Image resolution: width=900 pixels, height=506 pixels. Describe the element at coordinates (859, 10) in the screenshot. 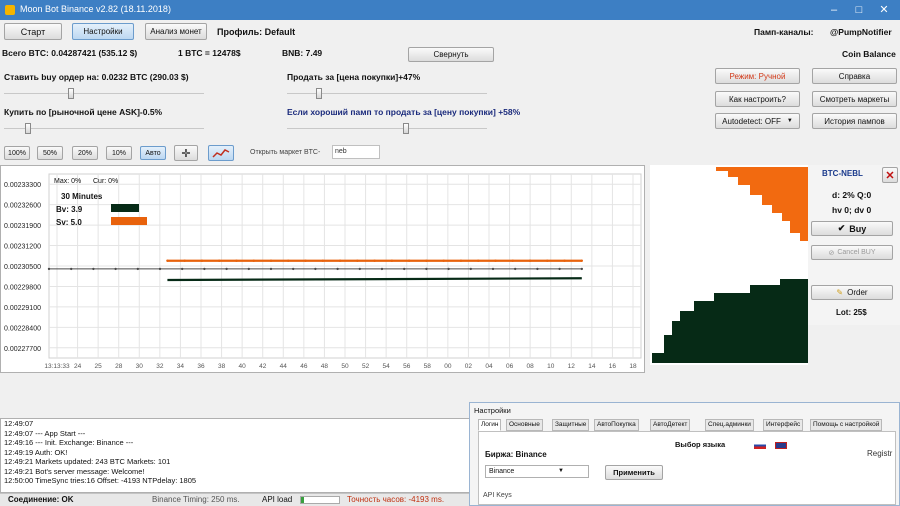

I see `maximize-button: □` at that location.